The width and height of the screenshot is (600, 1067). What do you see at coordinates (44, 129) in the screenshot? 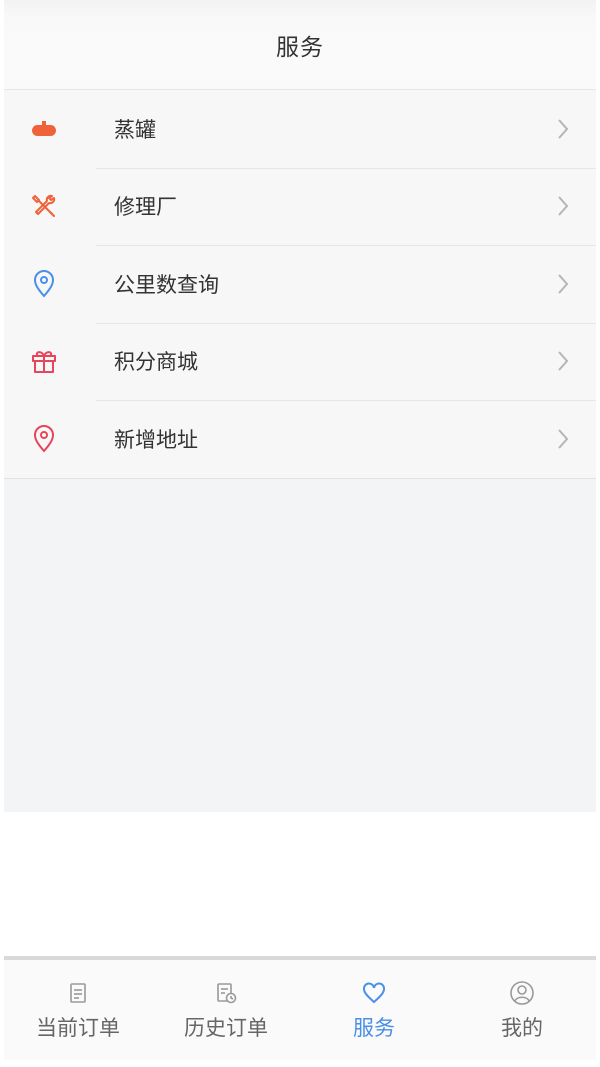
I see `tank-icon` at bounding box center [44, 129].